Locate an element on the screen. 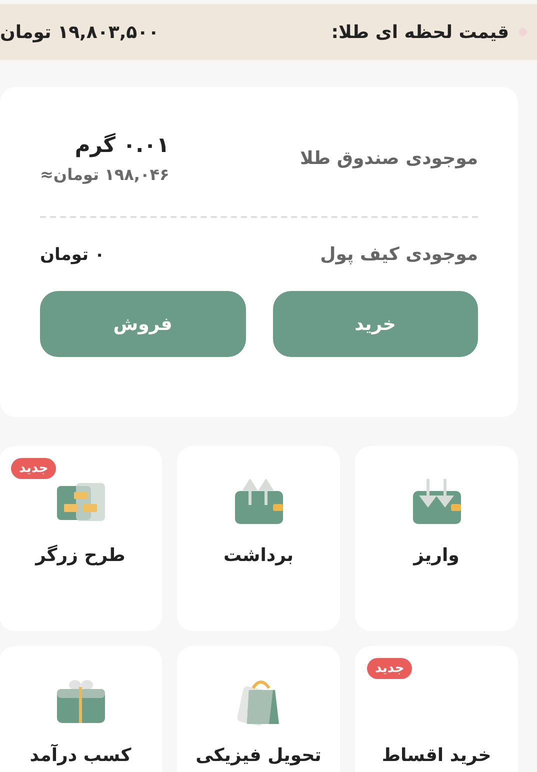 This screenshot has height=772, width=537. tile-label: طرح زرگر is located at coordinates (81, 556).